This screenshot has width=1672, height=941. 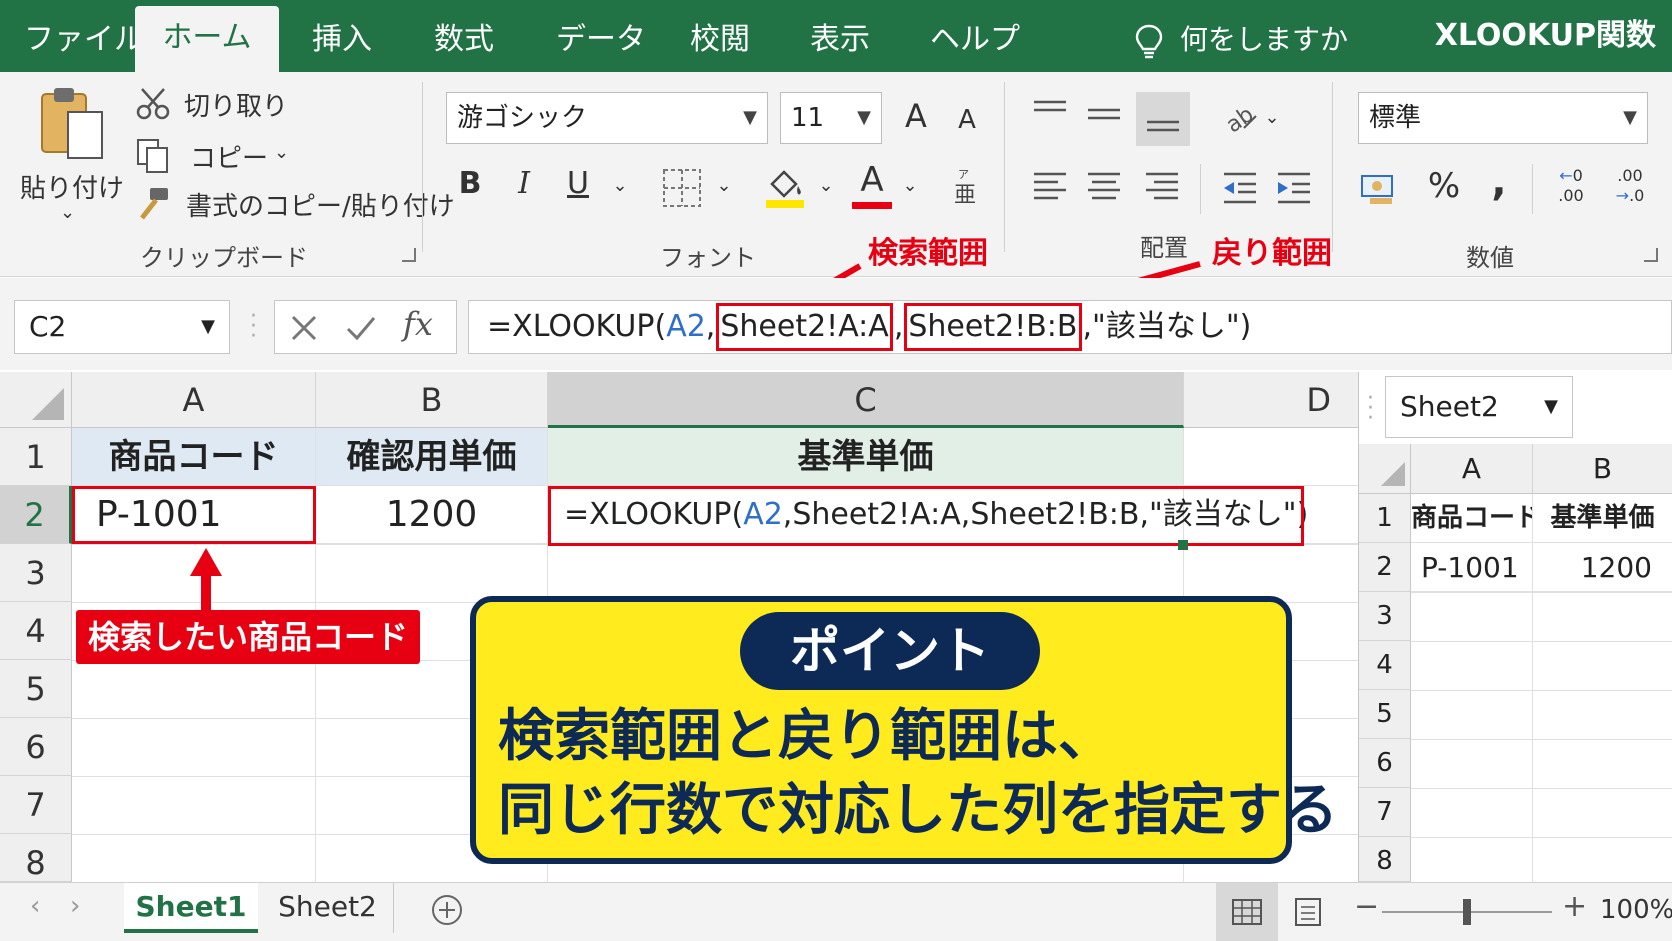 What do you see at coordinates (620, 186) in the screenshot?
I see `underline-dropdown-chevron-icon: ⌄` at bounding box center [620, 186].